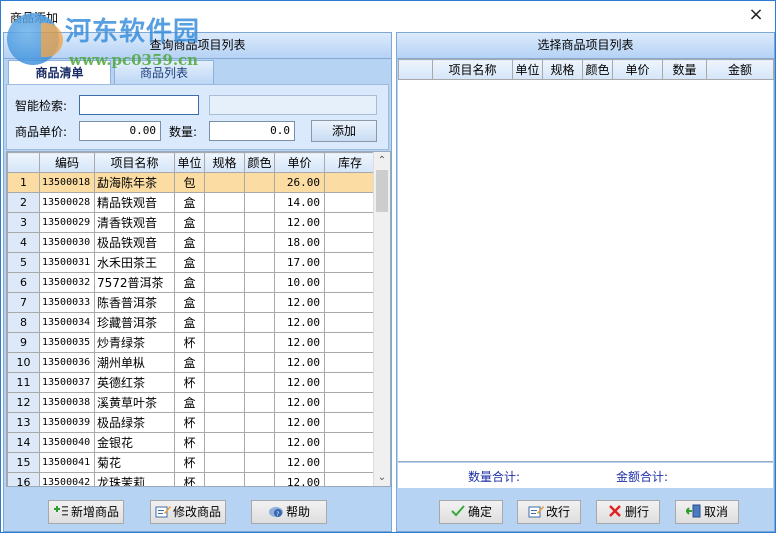 Image resolution: width=776 pixels, height=533 pixels. I want to click on edit-product-button: 修改商品, so click(188, 512).